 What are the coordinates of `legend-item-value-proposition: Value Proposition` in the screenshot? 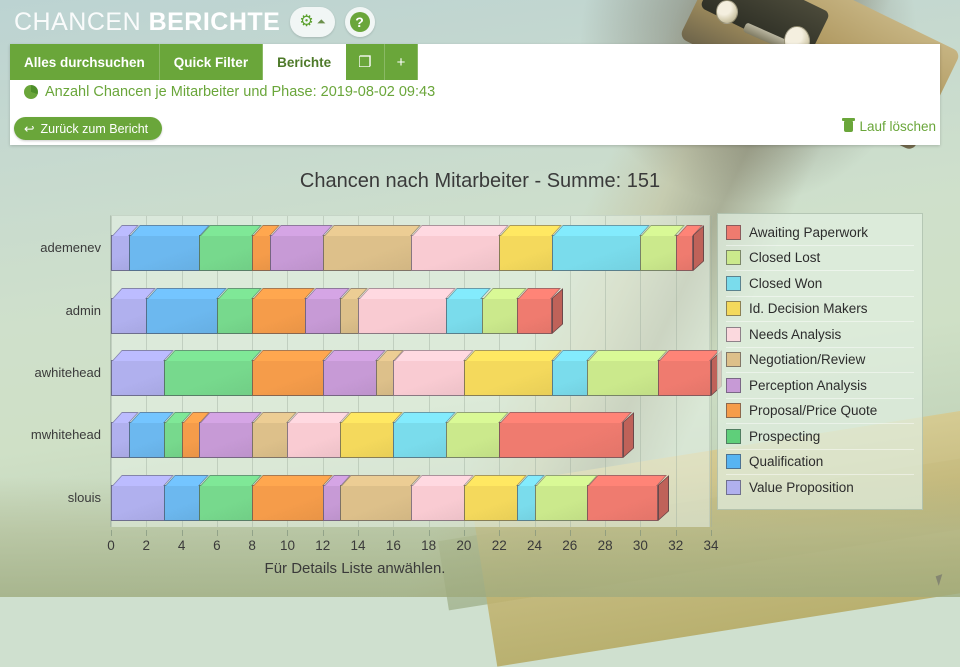 It's located at (820, 488).